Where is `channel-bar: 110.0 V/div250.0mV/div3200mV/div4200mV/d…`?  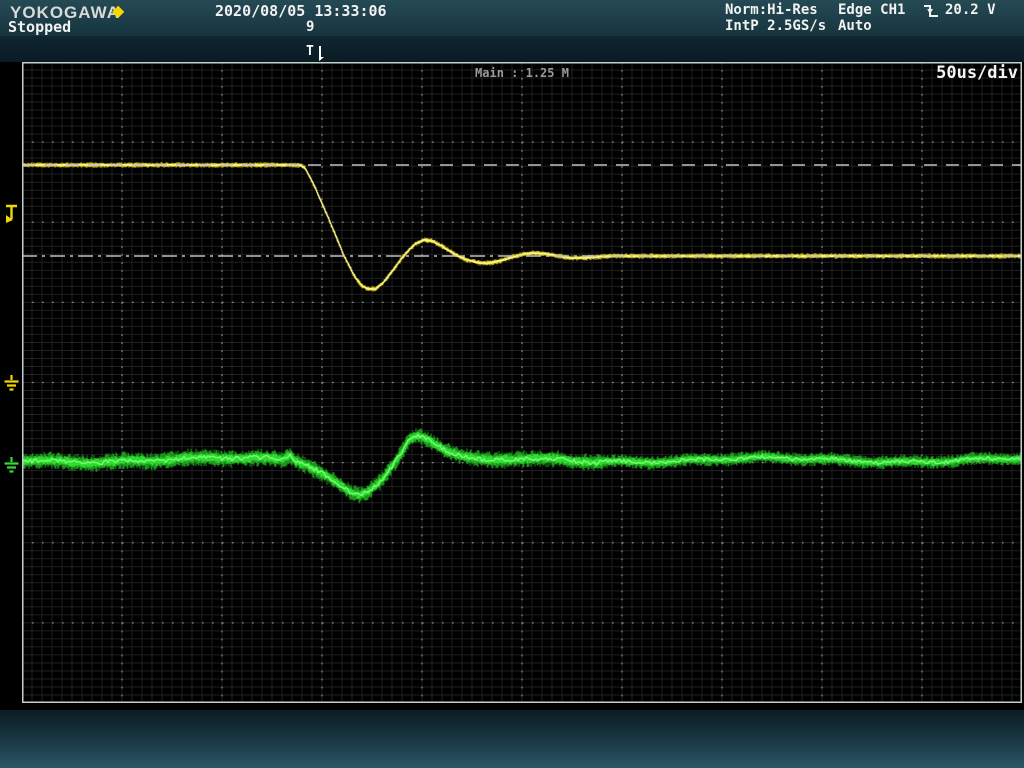 channel-bar: 110.0 V/div250.0mV/div3200mV/div4200mV/d… is located at coordinates (512, 49).